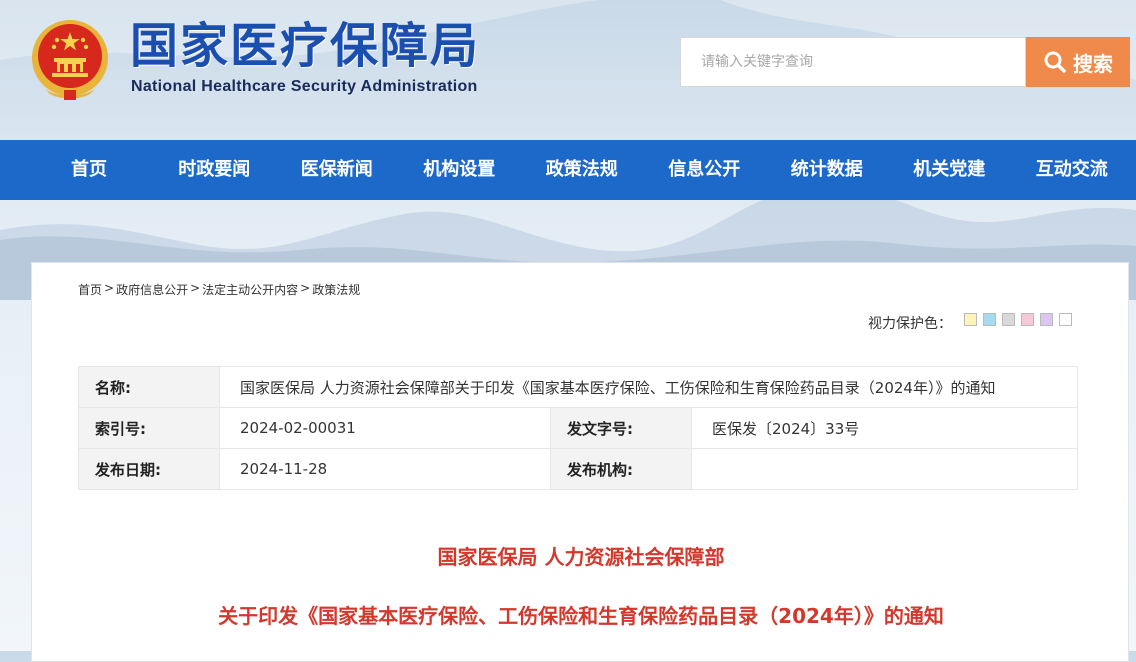 The width and height of the screenshot is (1136, 662). Describe the element at coordinates (90, 289) in the screenshot. I see `breadcrumb-home: 首页` at that location.